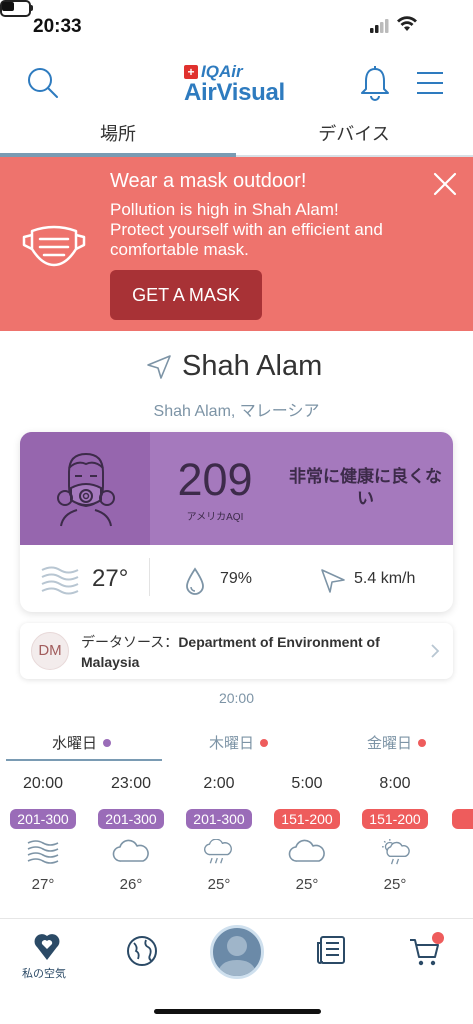 Image resolution: width=473 pixels, height=1024 pixels. What do you see at coordinates (430, 83) in the screenshot?
I see `menu-icon` at bounding box center [430, 83].